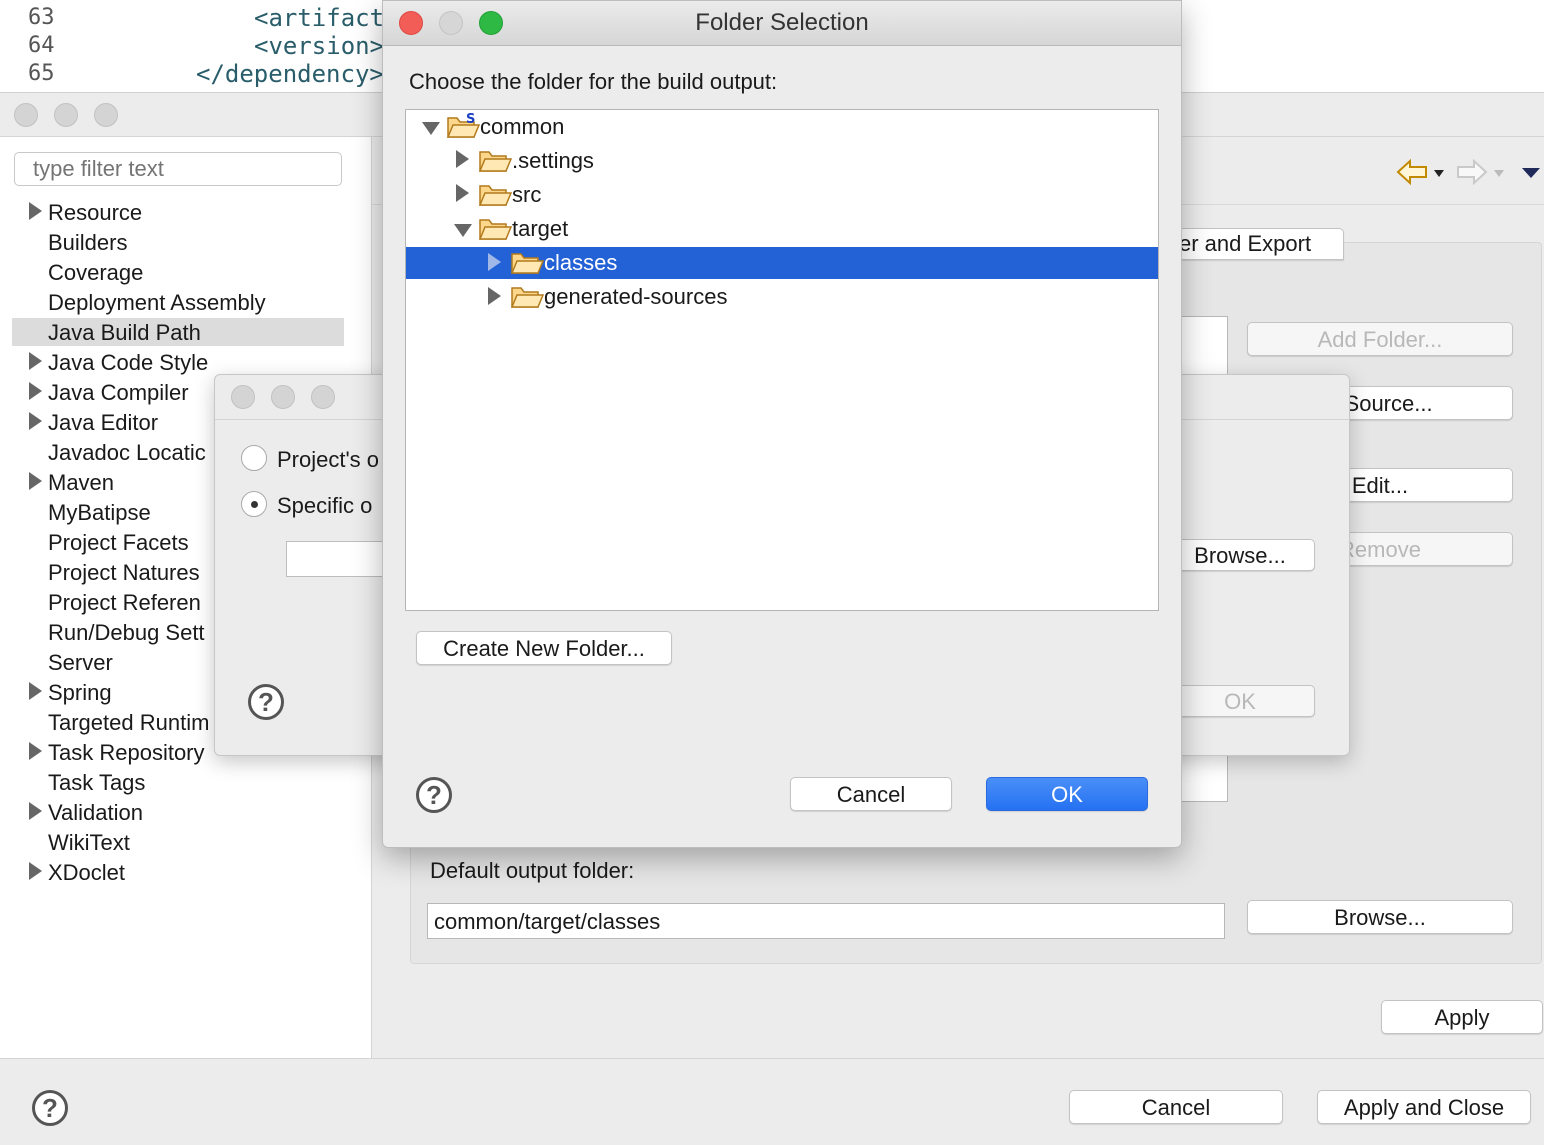 Image resolution: width=1544 pixels, height=1145 pixels. What do you see at coordinates (243, 397) in the screenshot?
I see `dialog-close-button` at bounding box center [243, 397].